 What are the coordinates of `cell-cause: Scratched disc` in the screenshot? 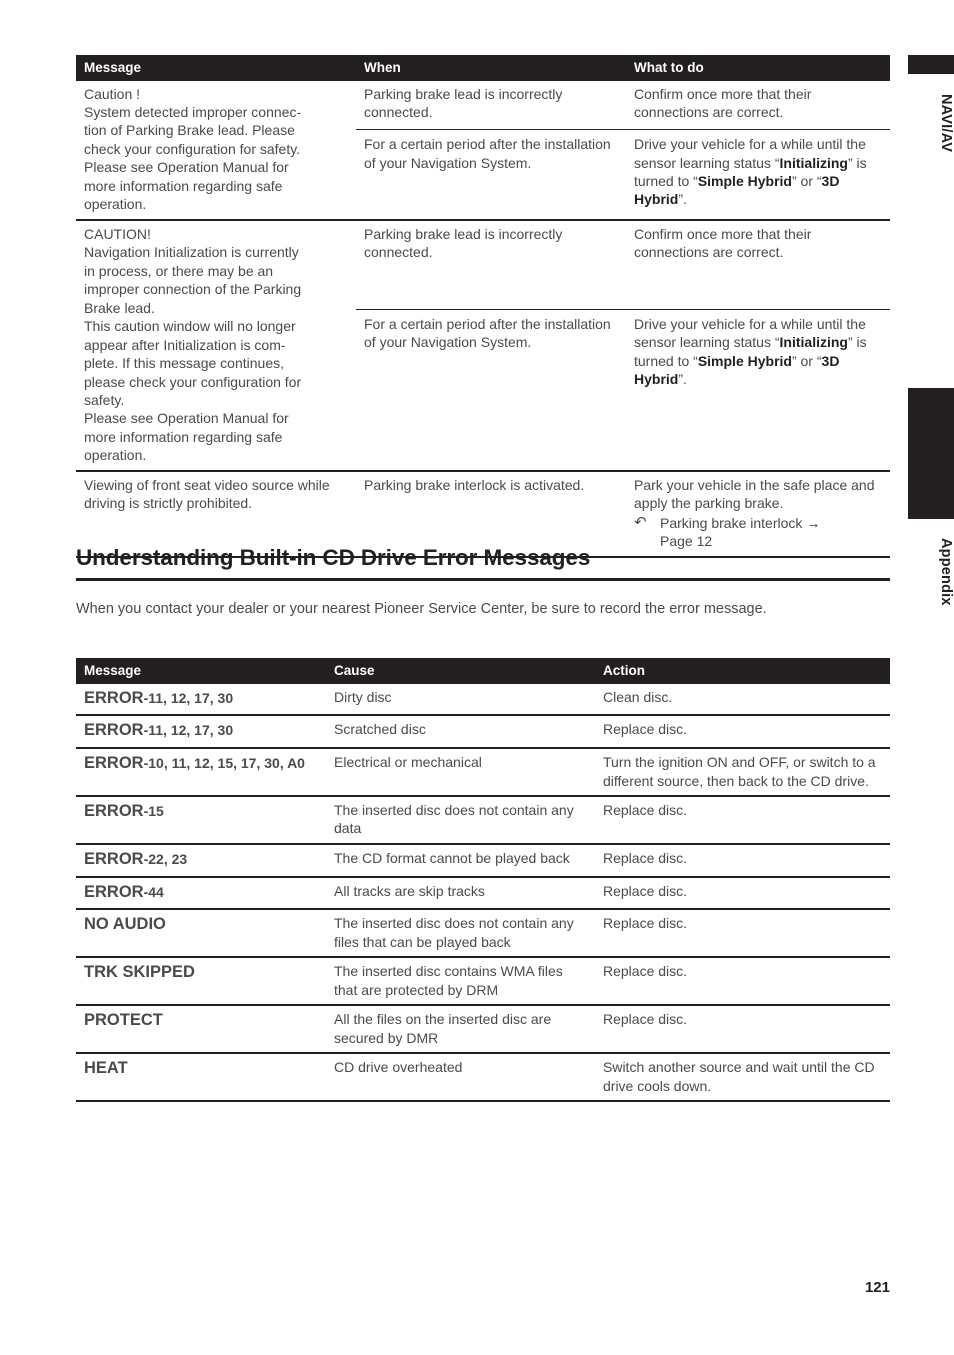 It's located at (460, 731).